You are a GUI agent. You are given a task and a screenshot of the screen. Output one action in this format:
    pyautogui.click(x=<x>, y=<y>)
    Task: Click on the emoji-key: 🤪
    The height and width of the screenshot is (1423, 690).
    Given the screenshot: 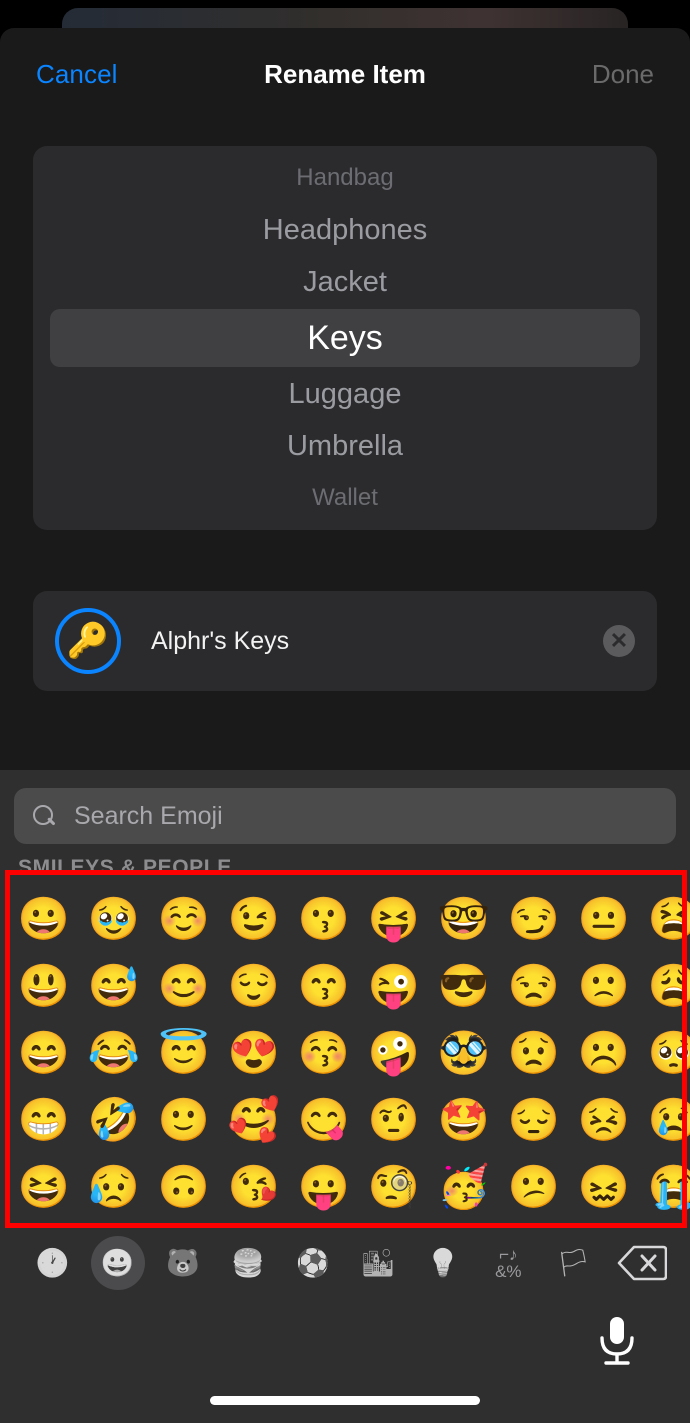 What is the action you would take?
    pyautogui.click(x=394, y=1052)
    